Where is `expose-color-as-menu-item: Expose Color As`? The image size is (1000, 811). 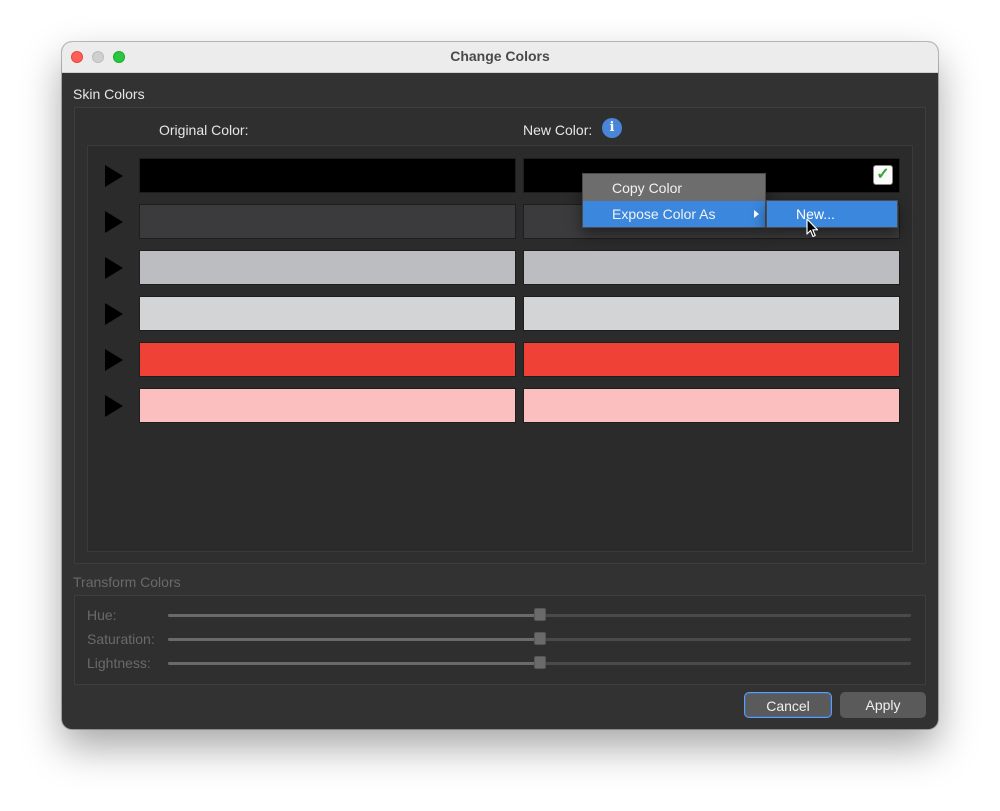
expose-color-as-menu-item: Expose Color As is located at coordinates (674, 214).